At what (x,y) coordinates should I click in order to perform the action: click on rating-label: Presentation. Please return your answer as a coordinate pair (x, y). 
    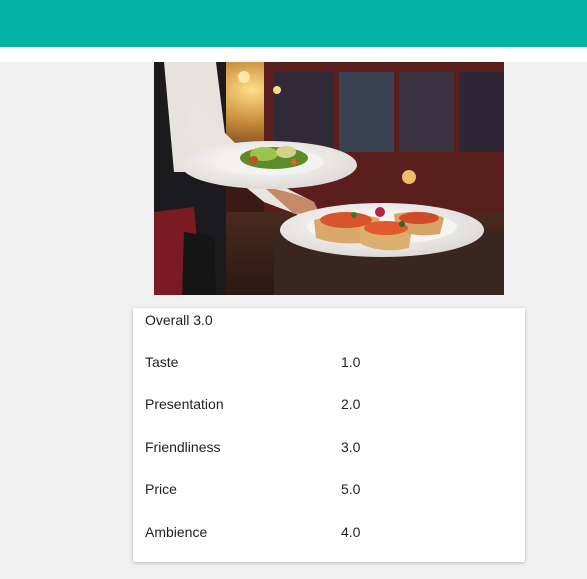
    Looking at the image, I should click on (184, 404).